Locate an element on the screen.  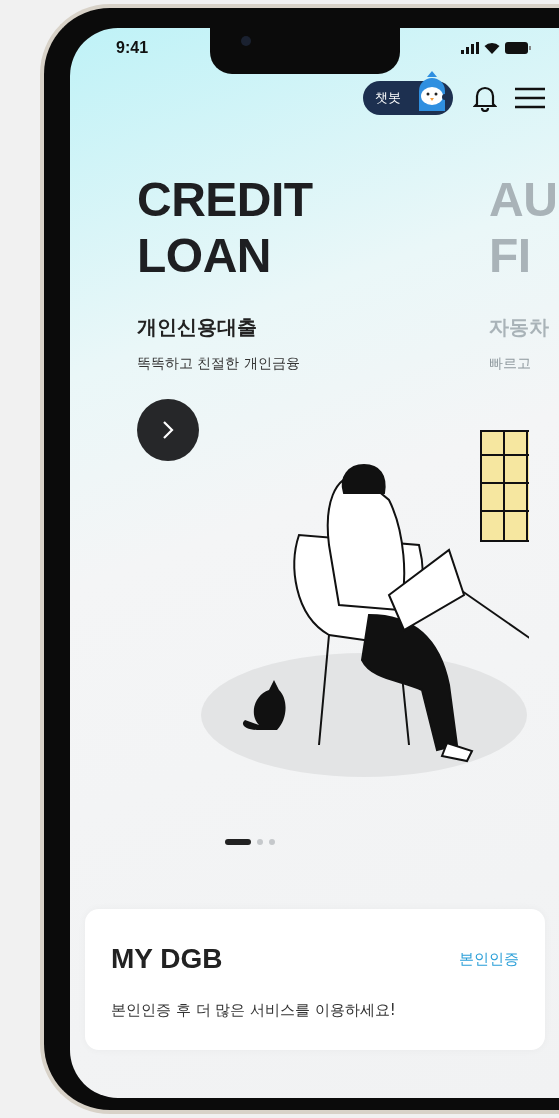
chevron-right-icon is located at coordinates (168, 430).